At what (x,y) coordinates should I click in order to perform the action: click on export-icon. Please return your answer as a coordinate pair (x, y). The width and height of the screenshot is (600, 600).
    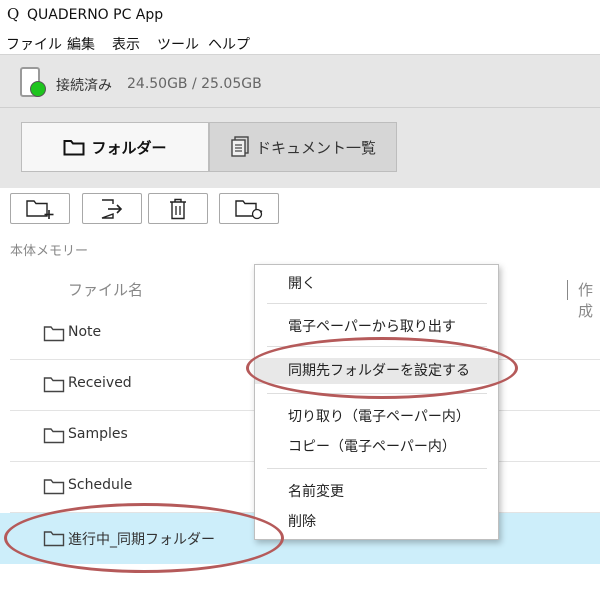
    Looking at the image, I should click on (112, 208).